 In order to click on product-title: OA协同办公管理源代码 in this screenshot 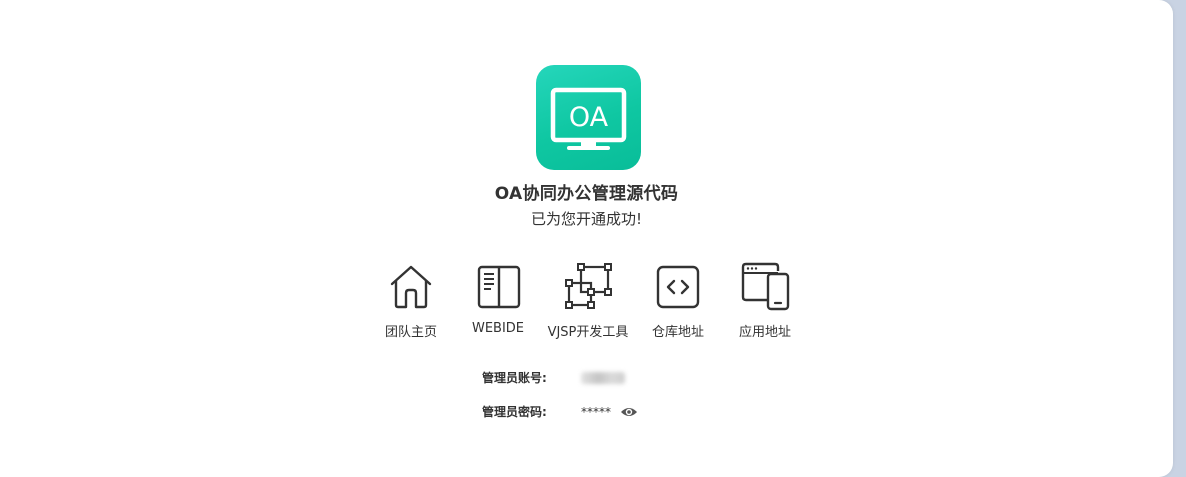, I will do `click(586, 194)`.